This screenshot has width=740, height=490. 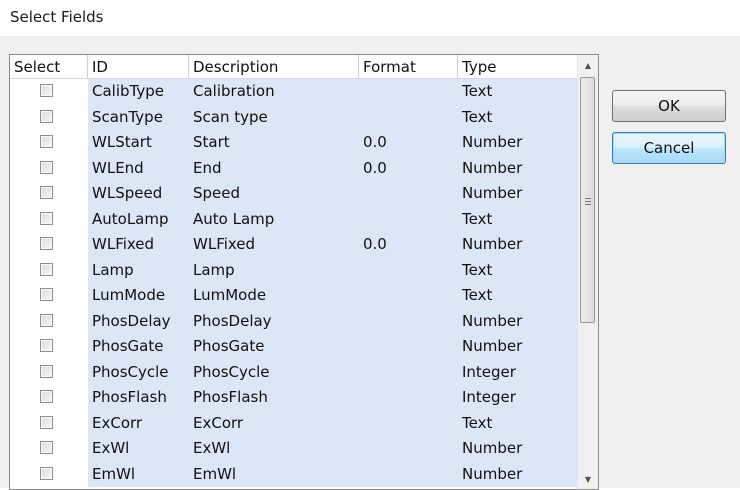 I want to click on table-row: WLSpeed Speed Number, so click(x=294, y=194).